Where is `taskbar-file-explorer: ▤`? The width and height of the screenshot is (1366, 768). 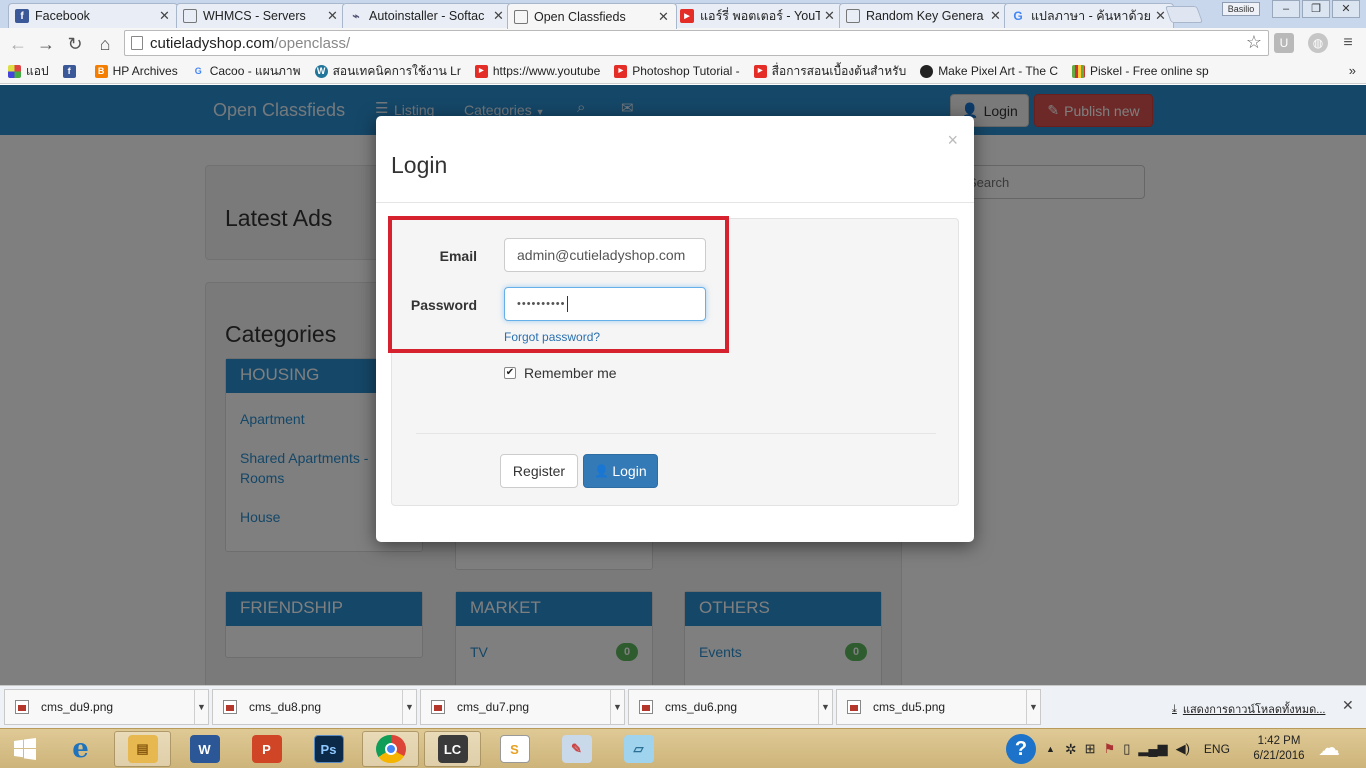 taskbar-file-explorer: ▤ is located at coordinates (142, 749).